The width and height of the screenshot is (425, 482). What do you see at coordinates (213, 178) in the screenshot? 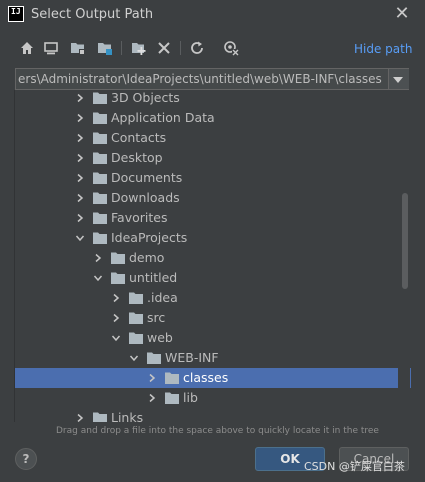
I see `tree-item: Documents` at bounding box center [213, 178].